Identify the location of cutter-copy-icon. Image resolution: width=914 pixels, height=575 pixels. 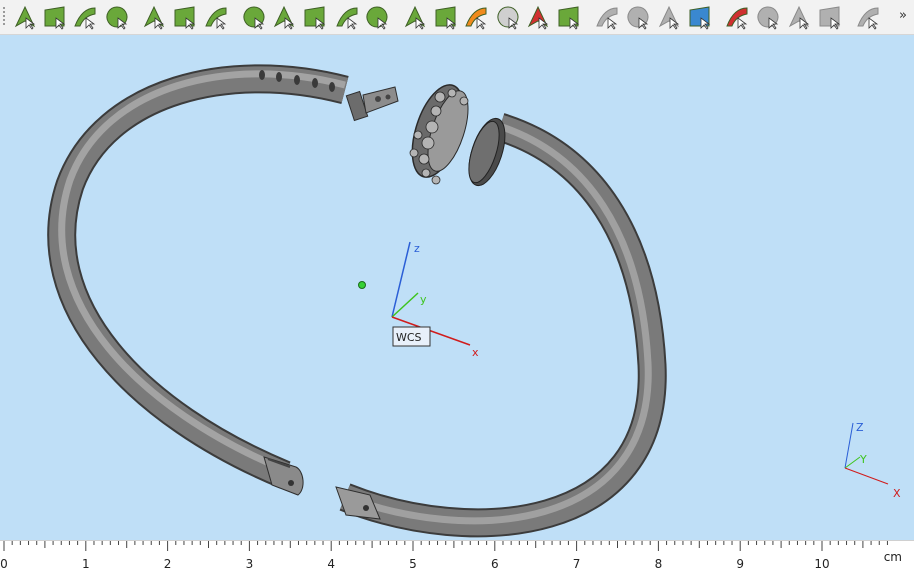
(799, 17).